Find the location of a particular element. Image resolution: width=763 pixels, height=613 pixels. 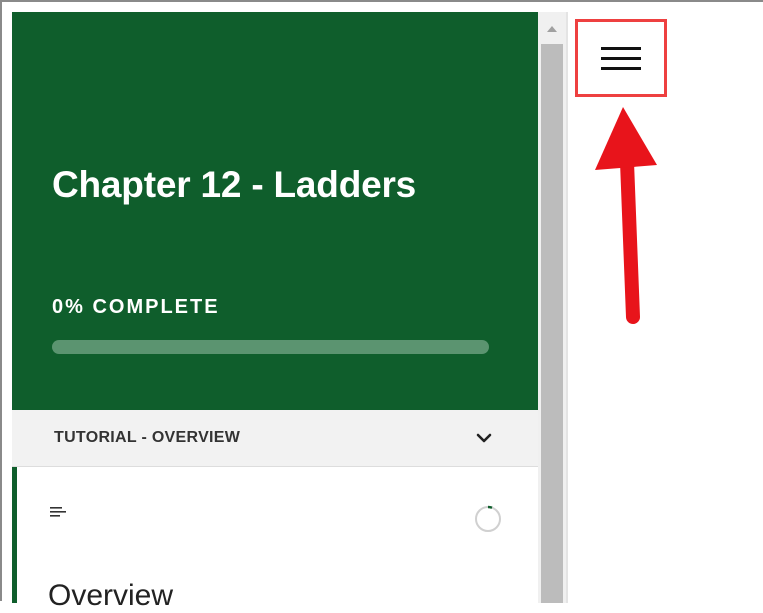

text-lines-icon is located at coordinates (58, 512).